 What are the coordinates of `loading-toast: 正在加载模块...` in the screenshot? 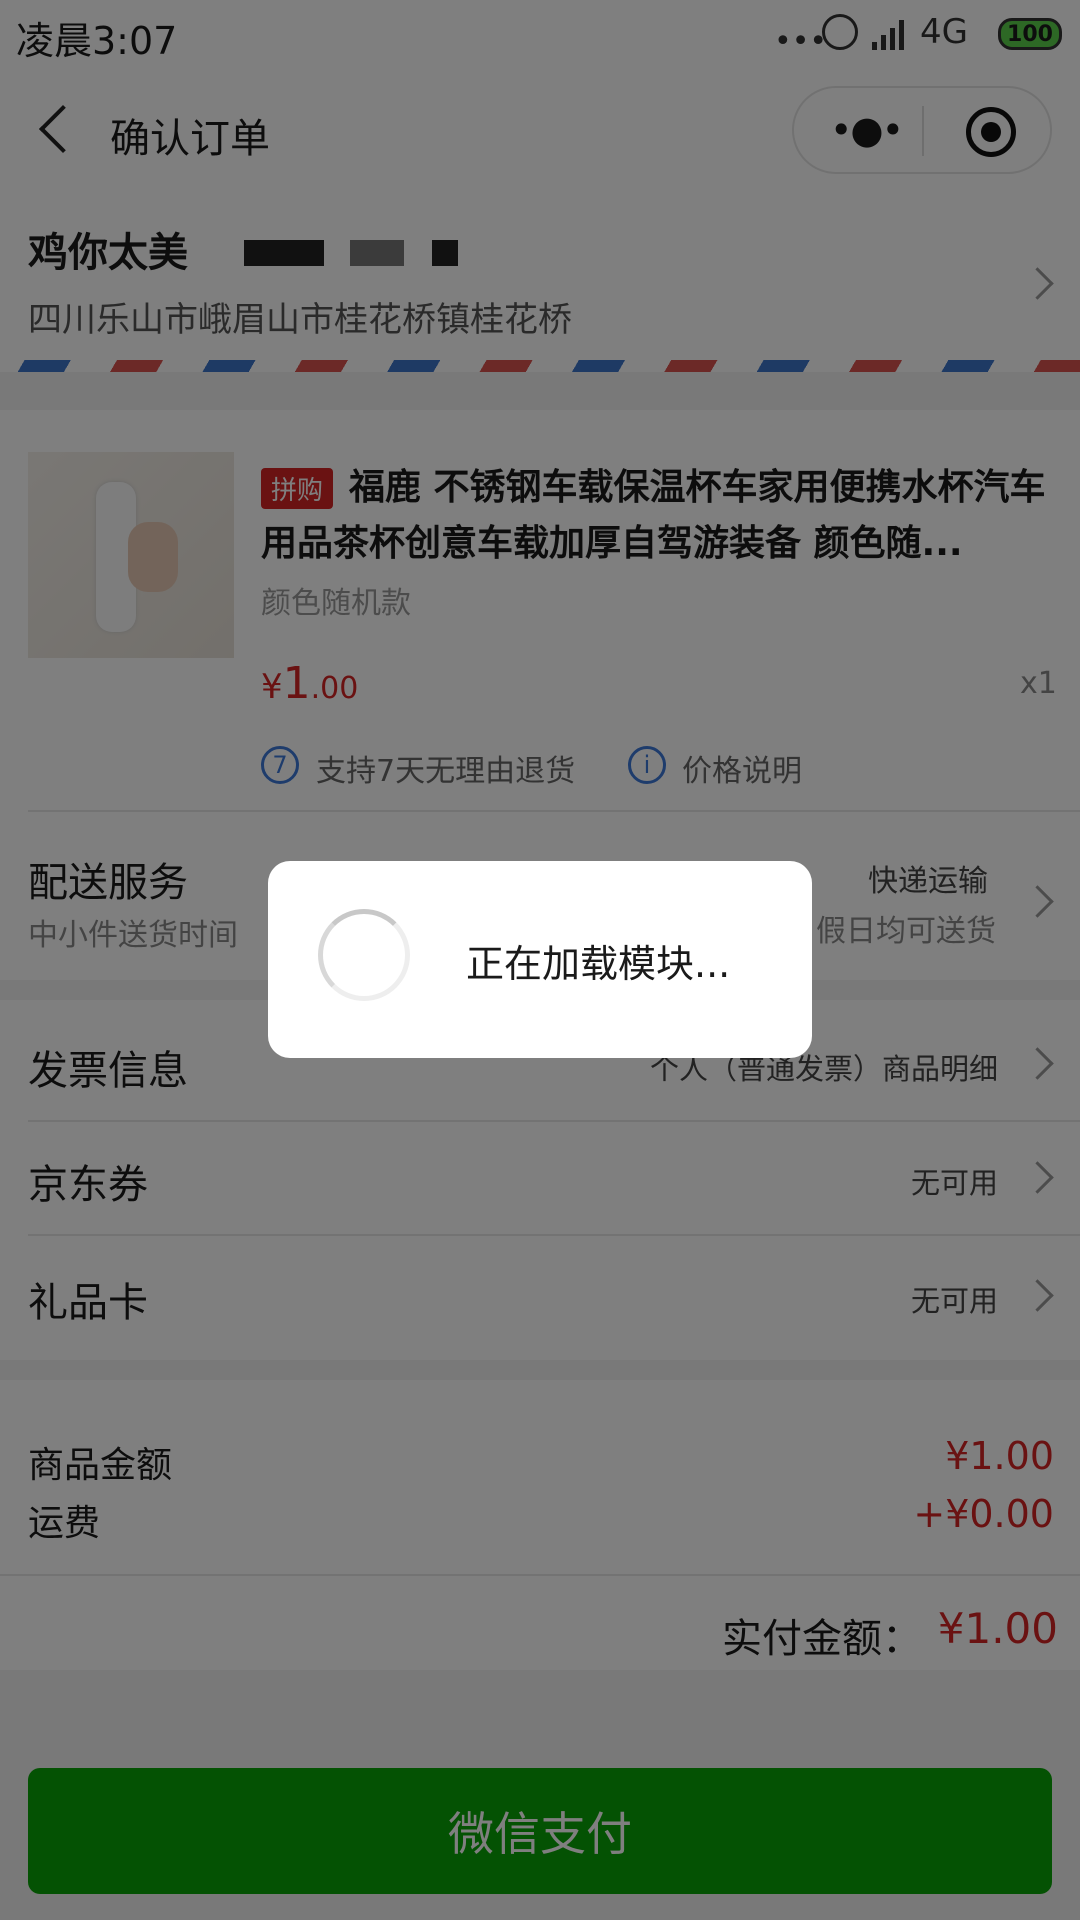 It's located at (540, 959).